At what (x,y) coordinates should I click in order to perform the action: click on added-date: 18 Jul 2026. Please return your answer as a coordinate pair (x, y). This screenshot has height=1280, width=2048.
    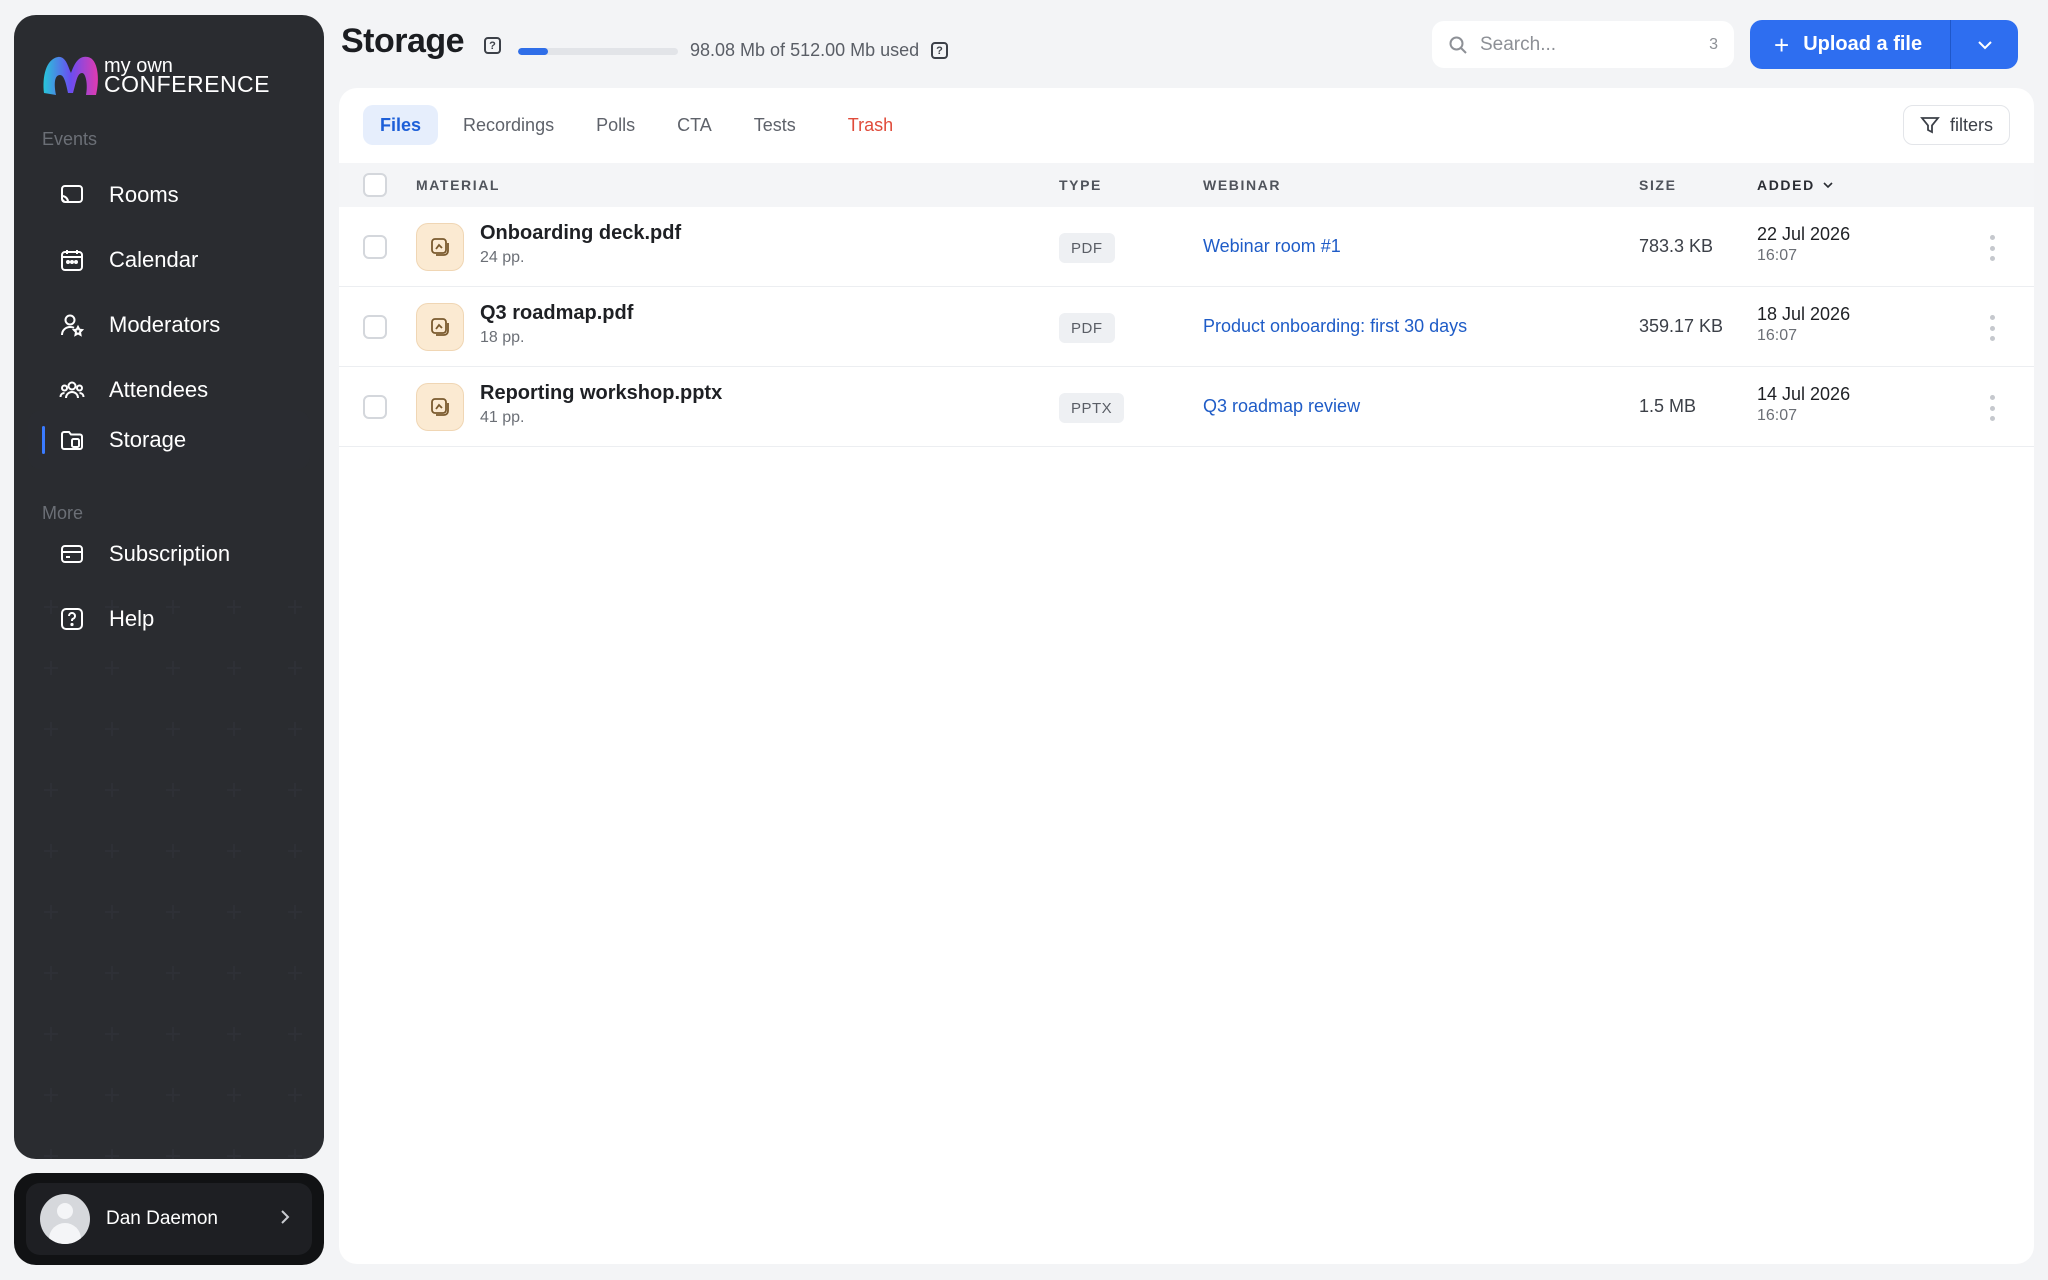
    Looking at the image, I should click on (1804, 314).